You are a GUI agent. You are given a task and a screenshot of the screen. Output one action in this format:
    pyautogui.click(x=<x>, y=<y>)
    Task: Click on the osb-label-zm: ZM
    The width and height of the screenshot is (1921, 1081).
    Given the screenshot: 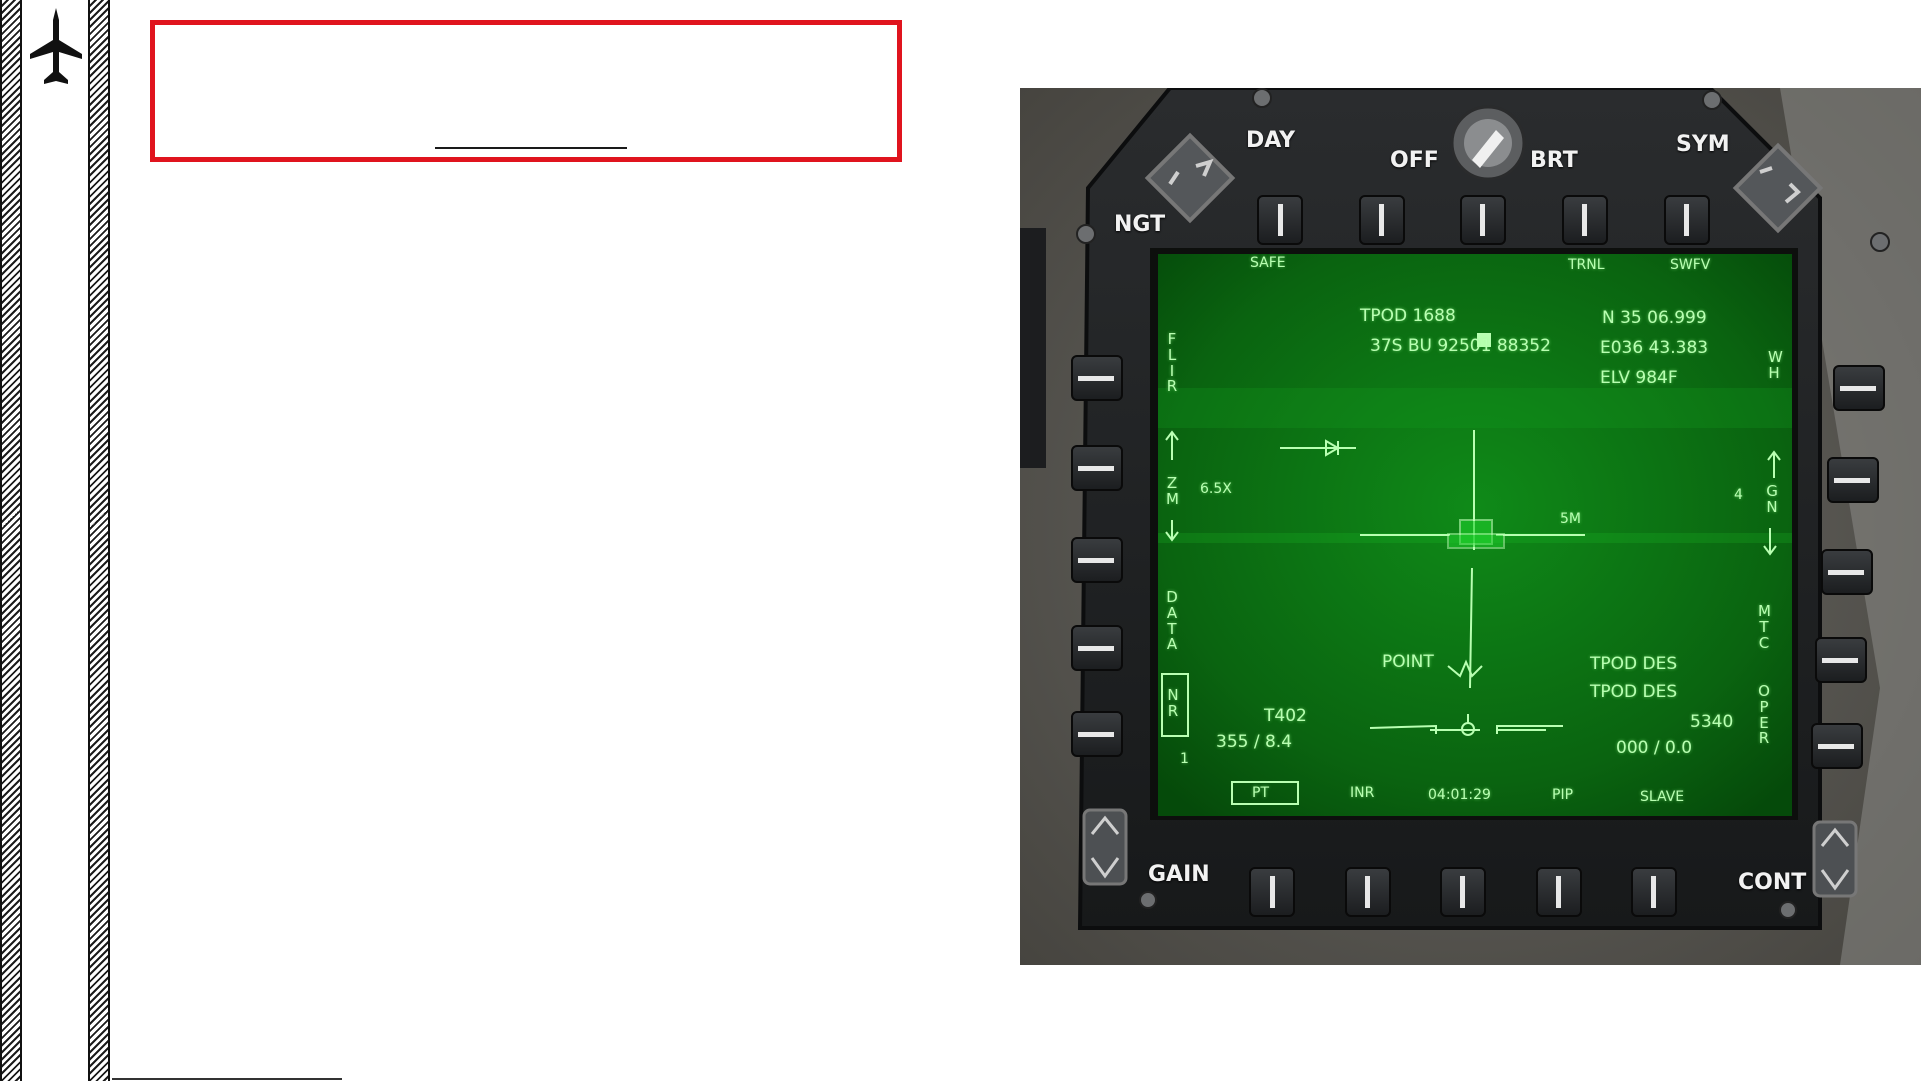 What is the action you would take?
    pyautogui.click(x=1172, y=491)
    